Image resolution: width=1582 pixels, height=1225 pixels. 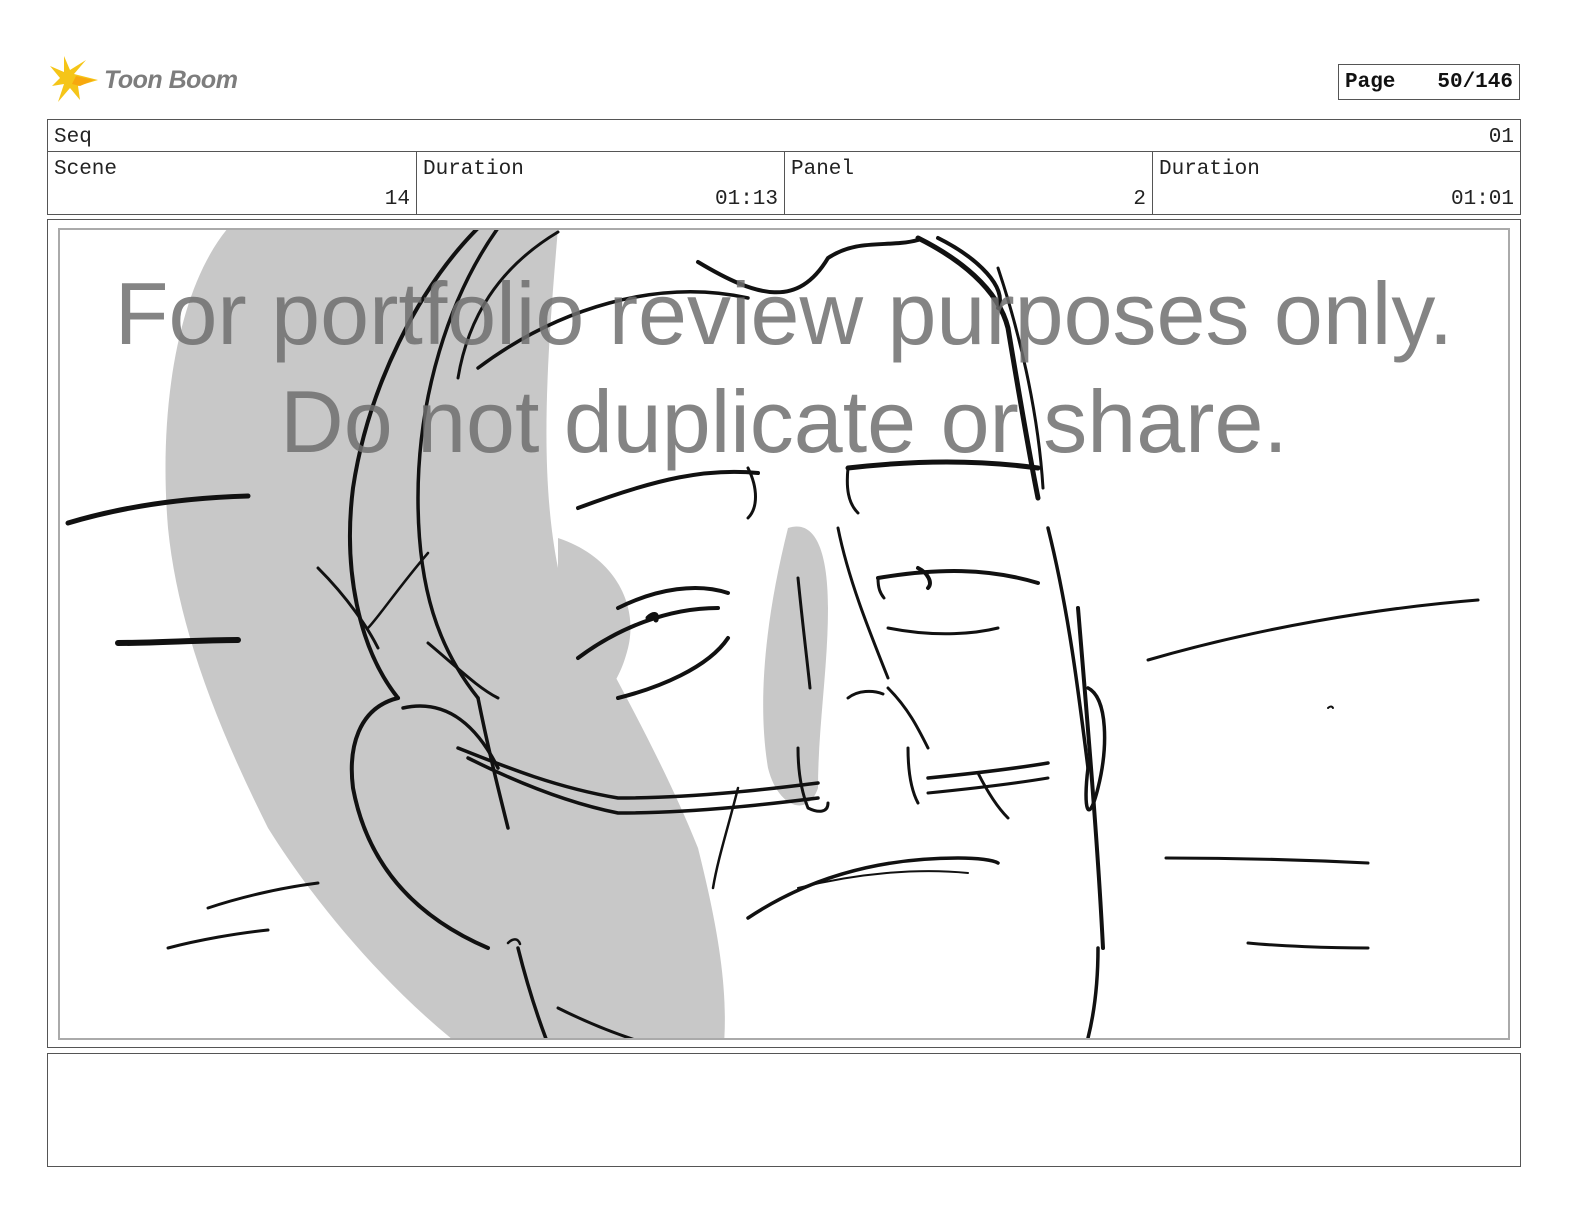 I want to click on flame-star-icon, so click(x=74, y=79).